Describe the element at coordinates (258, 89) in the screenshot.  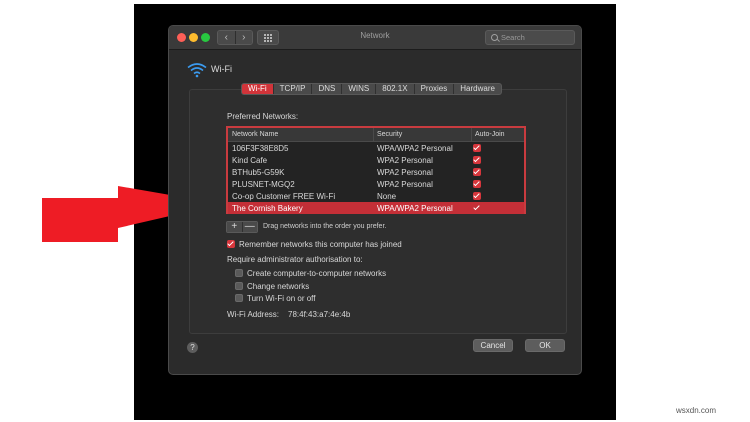
I see `tab-wifi: Wi-Fi` at that location.